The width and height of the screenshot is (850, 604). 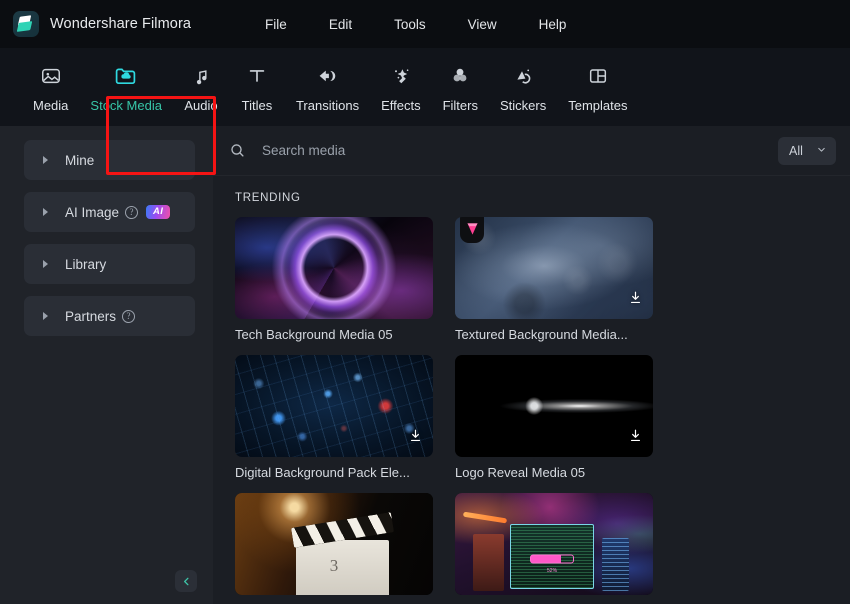 What do you see at coordinates (314, 334) in the screenshot?
I see `media-card-title: Tech Background Media 05` at bounding box center [314, 334].